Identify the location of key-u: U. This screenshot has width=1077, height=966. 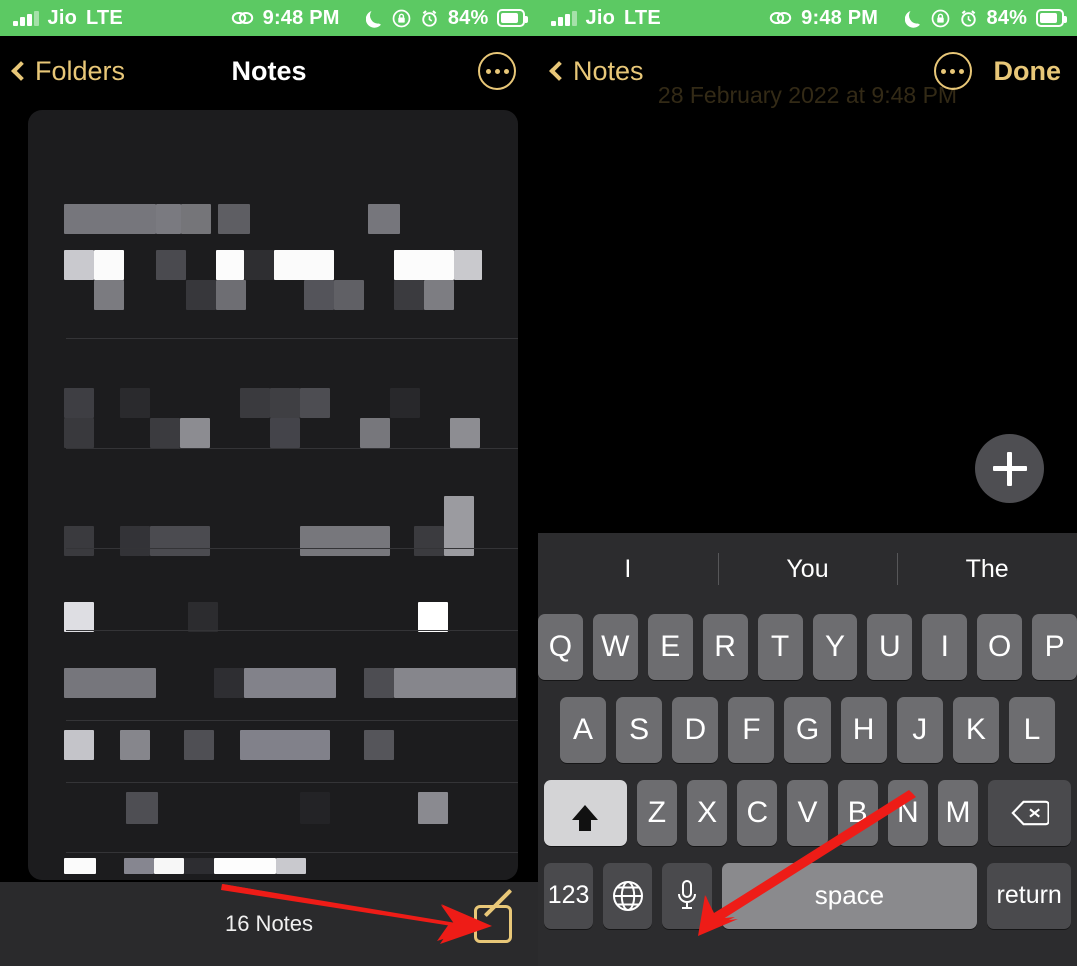
(890, 646).